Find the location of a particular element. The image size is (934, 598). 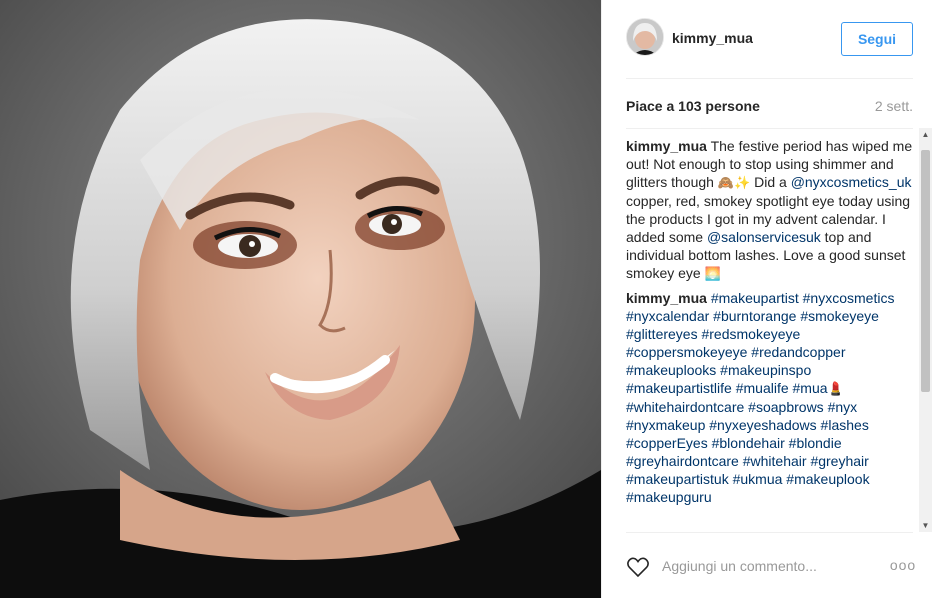

likes-count: Piace a 103 persone is located at coordinates (693, 106).